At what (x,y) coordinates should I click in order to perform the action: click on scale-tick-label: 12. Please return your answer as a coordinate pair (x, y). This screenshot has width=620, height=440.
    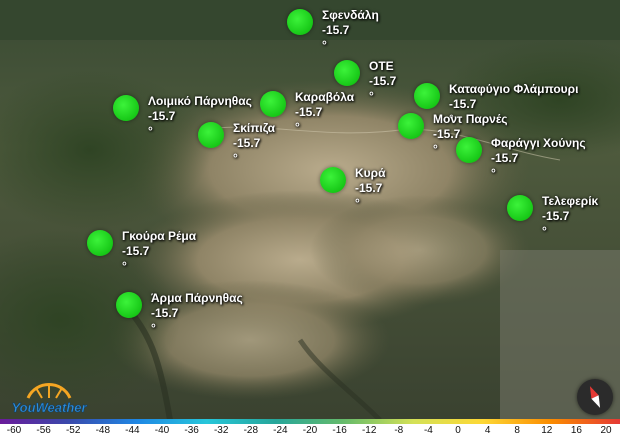
    Looking at the image, I should click on (547, 430).